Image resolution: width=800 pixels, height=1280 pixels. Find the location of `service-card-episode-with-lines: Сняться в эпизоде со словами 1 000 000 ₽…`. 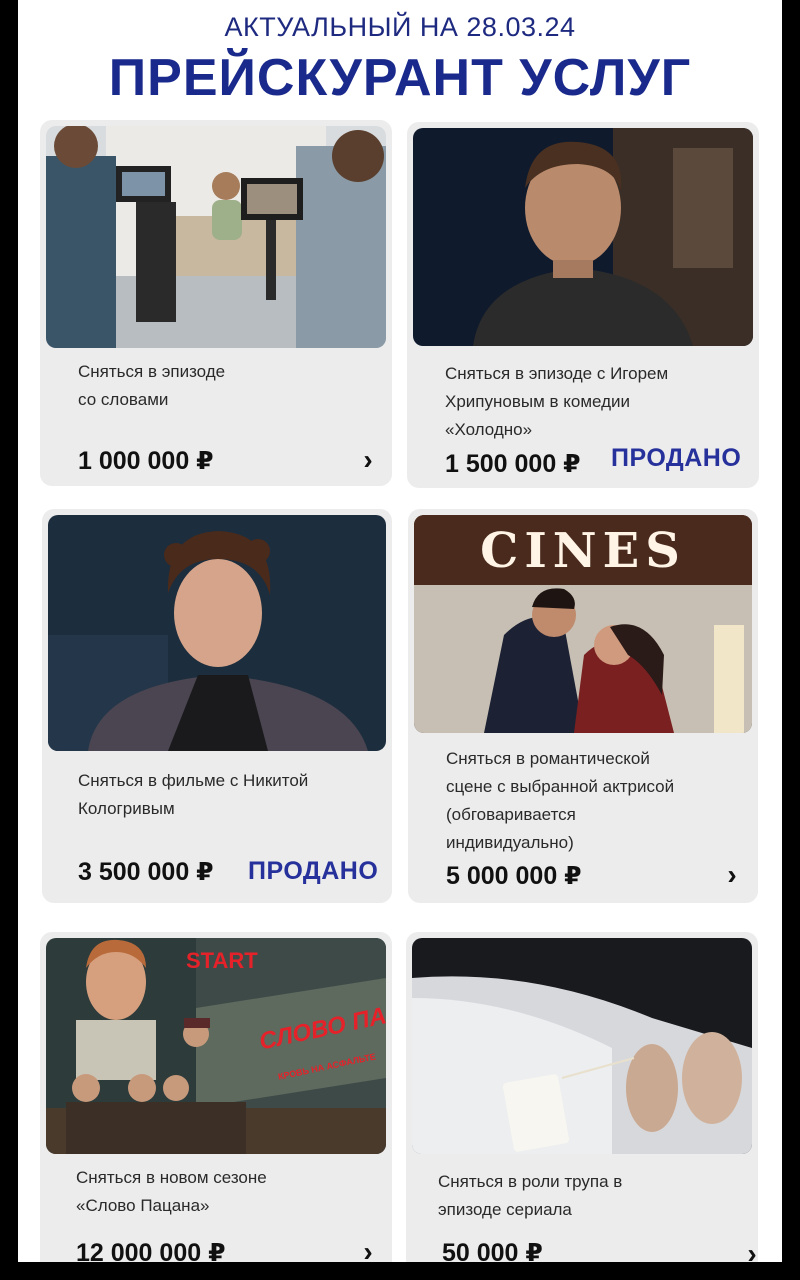

service-card-episode-with-lines: Сняться в эпизоде со словами 1 000 000 ₽… is located at coordinates (216, 303).